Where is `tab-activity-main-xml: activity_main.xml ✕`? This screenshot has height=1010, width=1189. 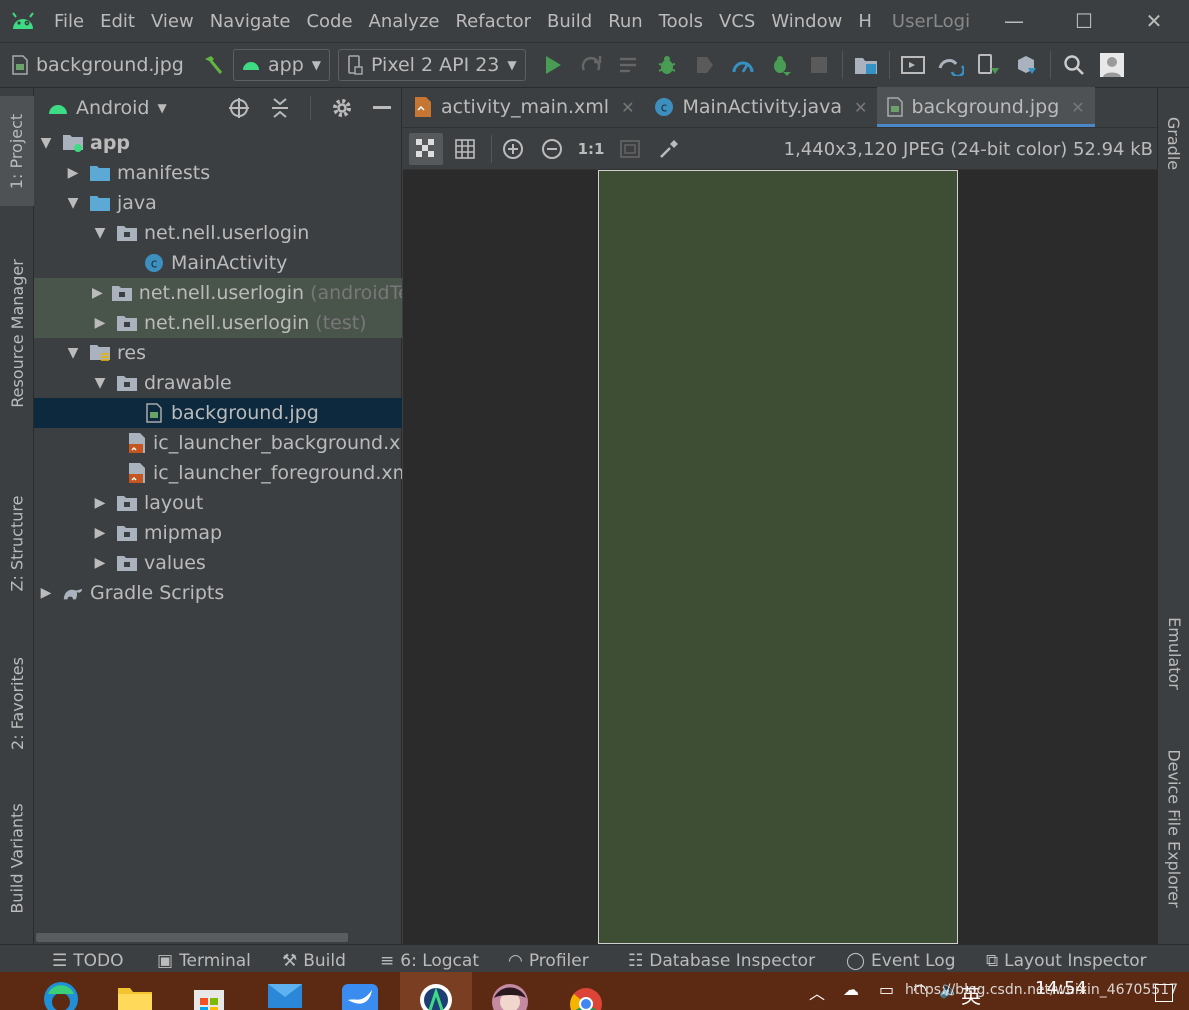 tab-activity-main-xml: activity_main.xml ✕ is located at coordinates (523, 107).